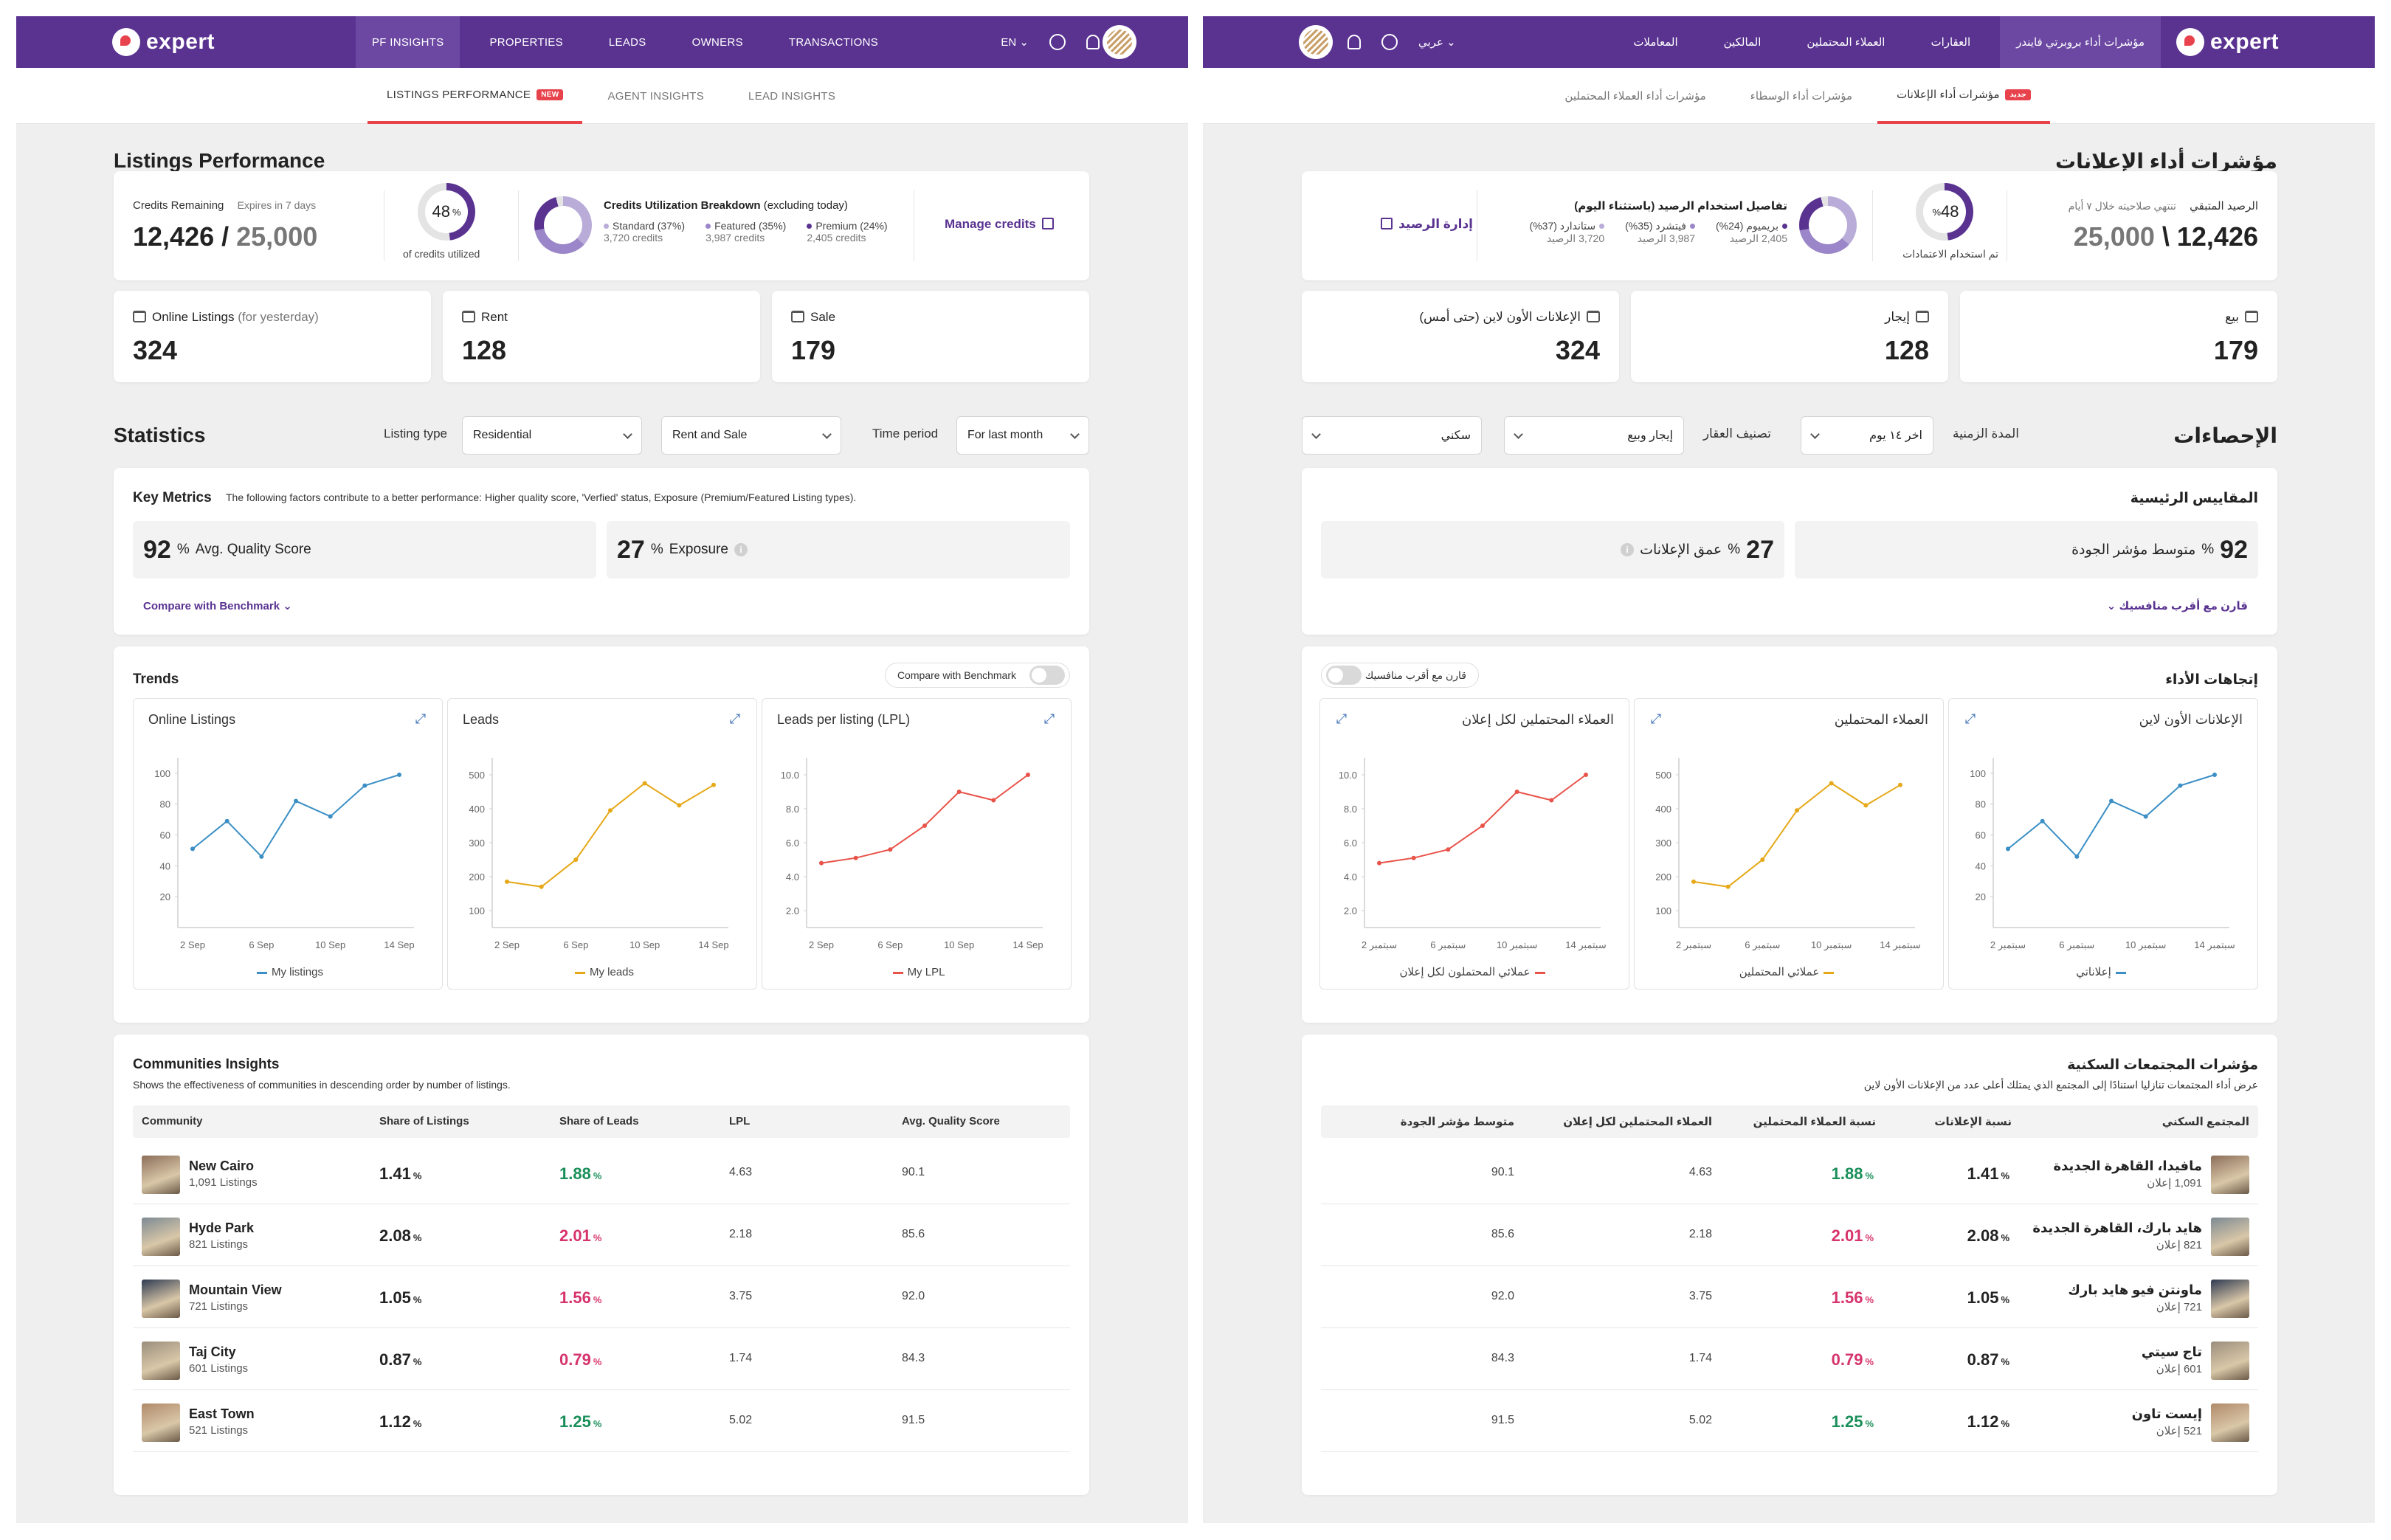 Image resolution: width=2391 pixels, height=1540 pixels. What do you see at coordinates (408, 42) in the screenshot?
I see `nav-pf-insights: PF INSIGHTS` at bounding box center [408, 42].